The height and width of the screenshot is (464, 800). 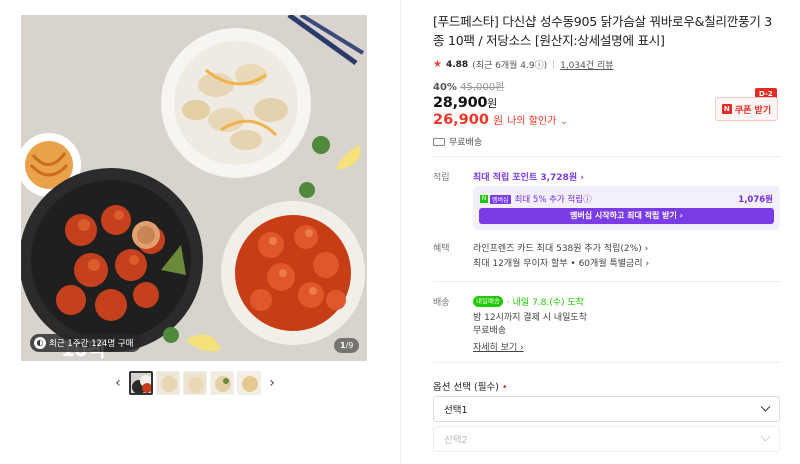 I want to click on my-price-amount: 26,900, so click(x=461, y=120).